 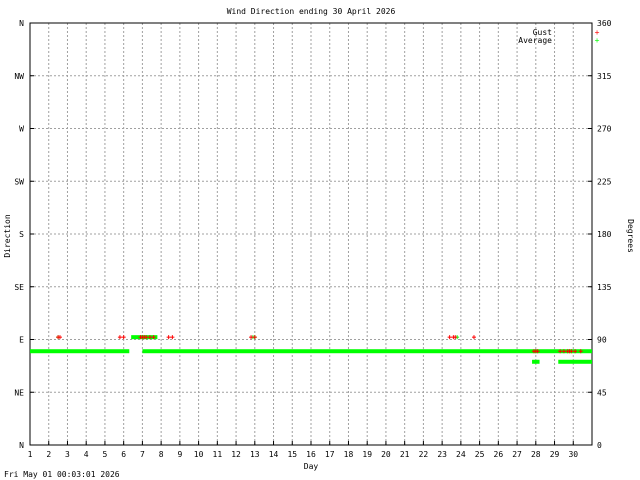 What do you see at coordinates (386, 454) in the screenshot?
I see `x-tick-label: 20` at bounding box center [386, 454].